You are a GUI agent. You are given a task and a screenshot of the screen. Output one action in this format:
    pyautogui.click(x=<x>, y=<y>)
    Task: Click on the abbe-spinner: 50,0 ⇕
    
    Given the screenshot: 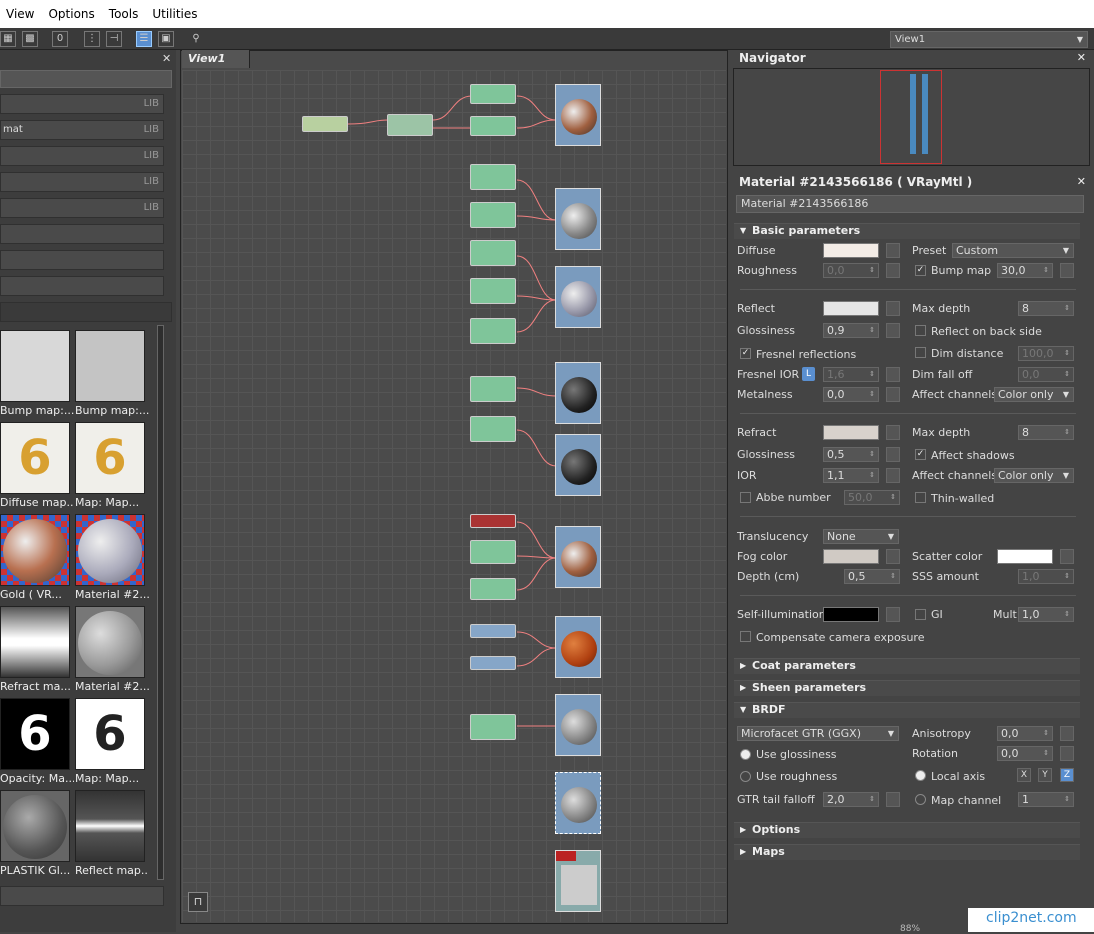 What is the action you would take?
    pyautogui.click(x=872, y=497)
    